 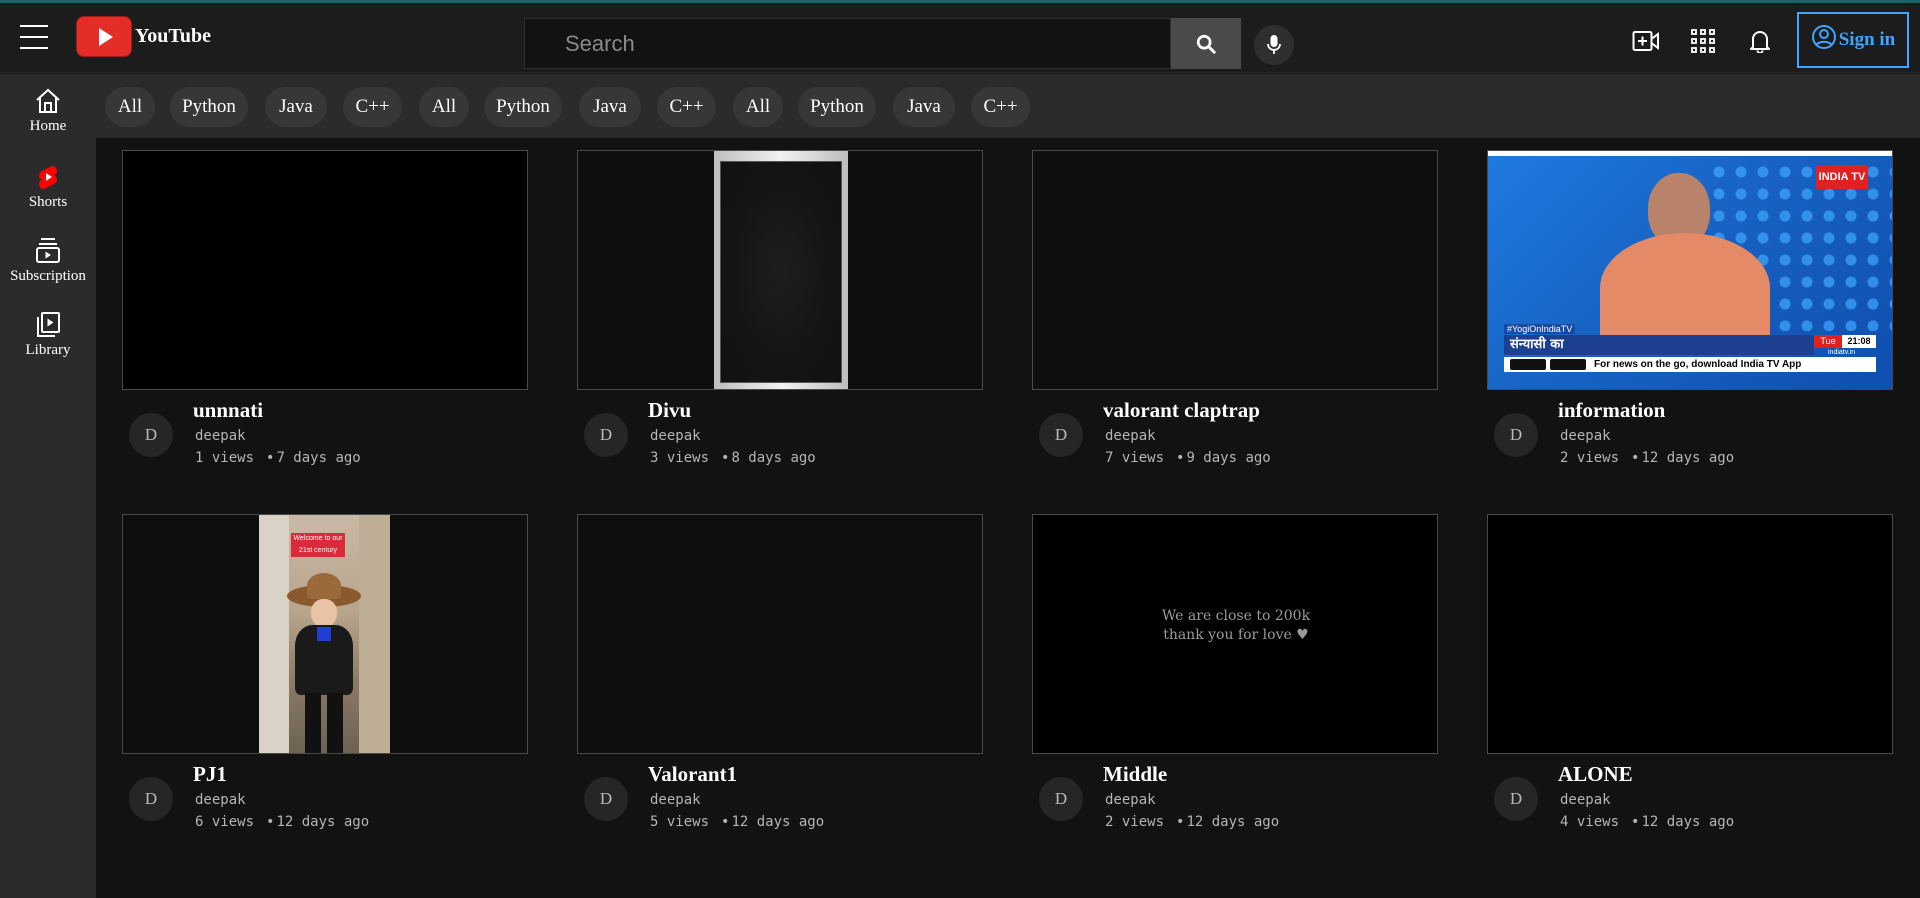 I want to click on sidebar-item-library: Library, so click(x=48, y=333).